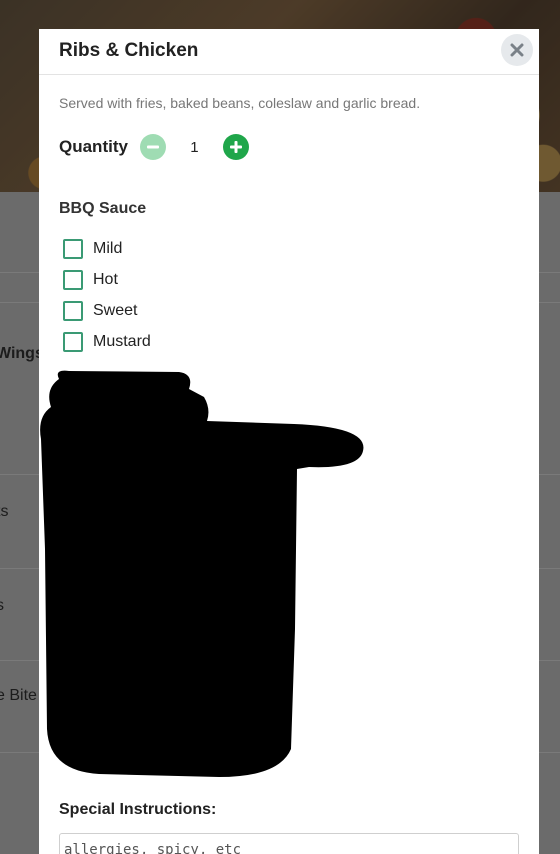 Image resolution: width=560 pixels, height=854 pixels. What do you see at coordinates (4, 511) in the screenshot?
I see `list-item-label: ts` at bounding box center [4, 511].